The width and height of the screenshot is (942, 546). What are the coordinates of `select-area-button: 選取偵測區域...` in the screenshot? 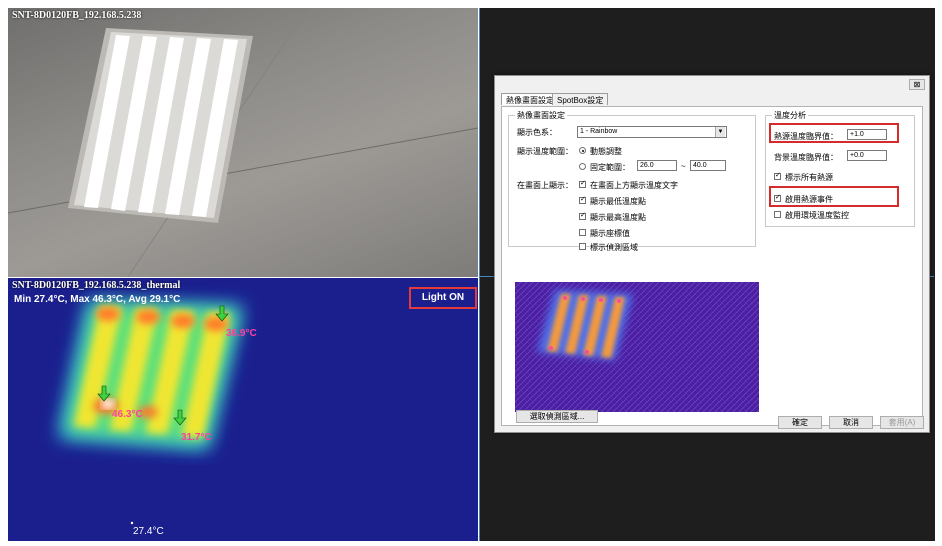 It's located at (557, 416).